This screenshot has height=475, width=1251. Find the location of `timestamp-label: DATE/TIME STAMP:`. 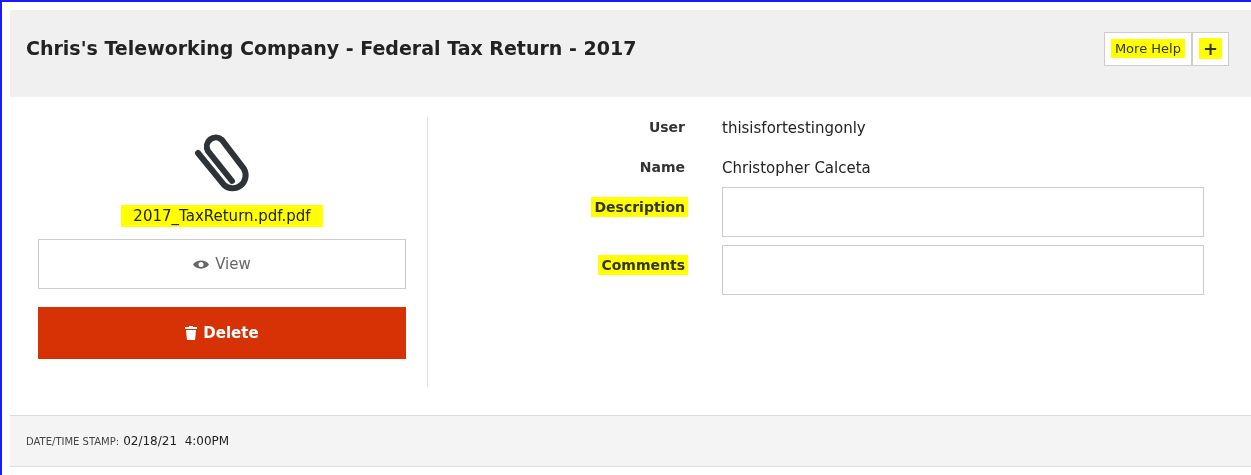

timestamp-label: DATE/TIME STAMP: is located at coordinates (73, 441).